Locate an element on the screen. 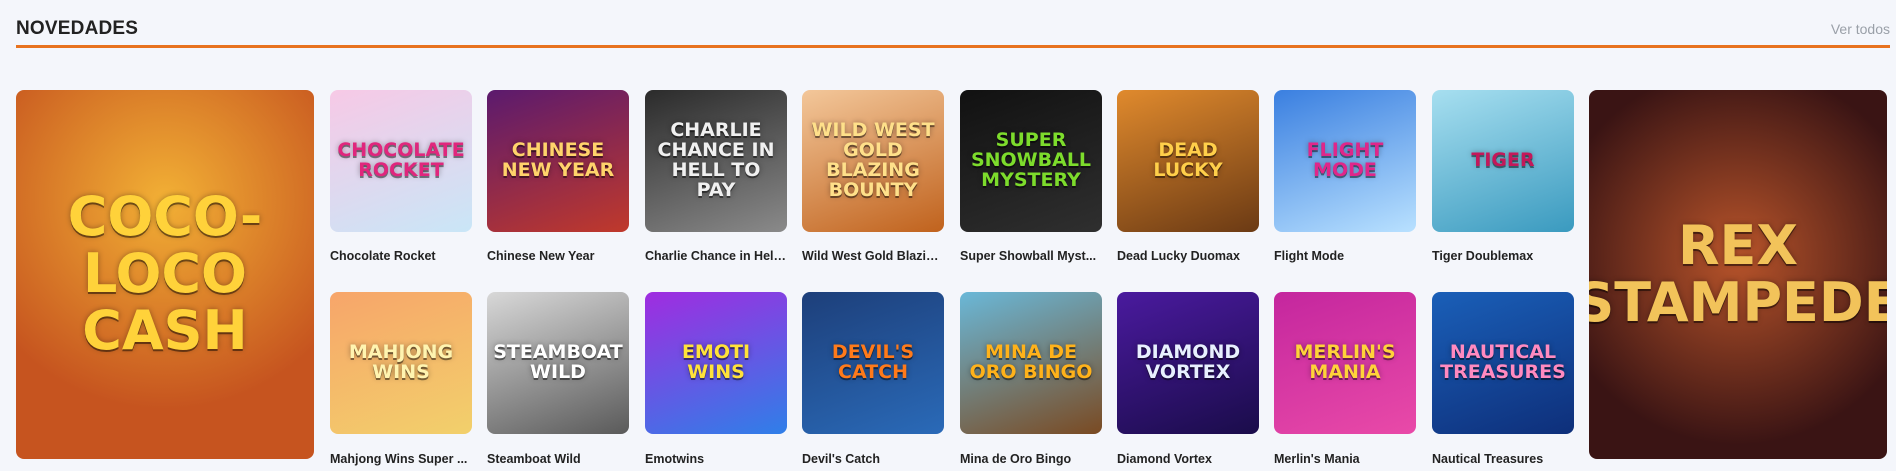  game-thumbnail: MINA DE ORO BINGO is located at coordinates (1031, 363).